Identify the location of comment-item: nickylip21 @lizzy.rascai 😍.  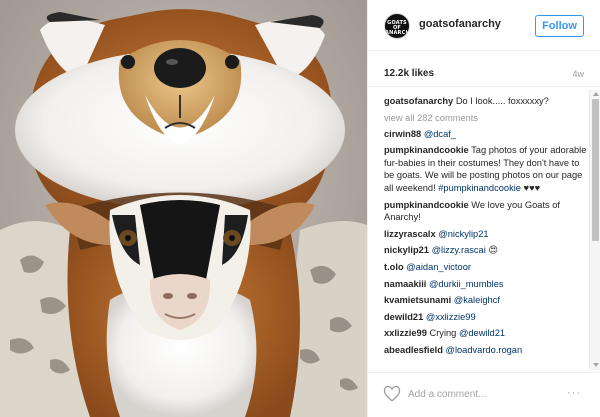
(486, 250).